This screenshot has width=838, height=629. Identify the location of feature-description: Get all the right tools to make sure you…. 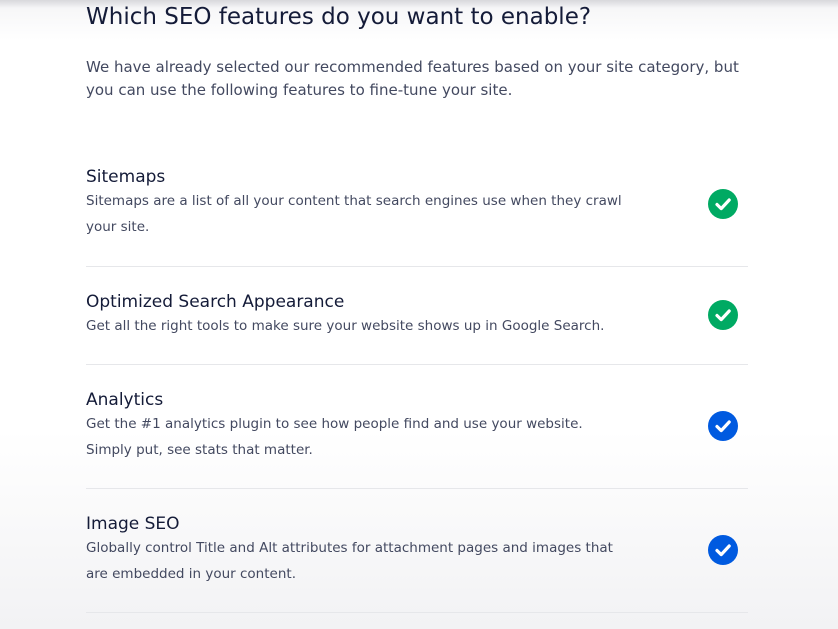
(345, 326).